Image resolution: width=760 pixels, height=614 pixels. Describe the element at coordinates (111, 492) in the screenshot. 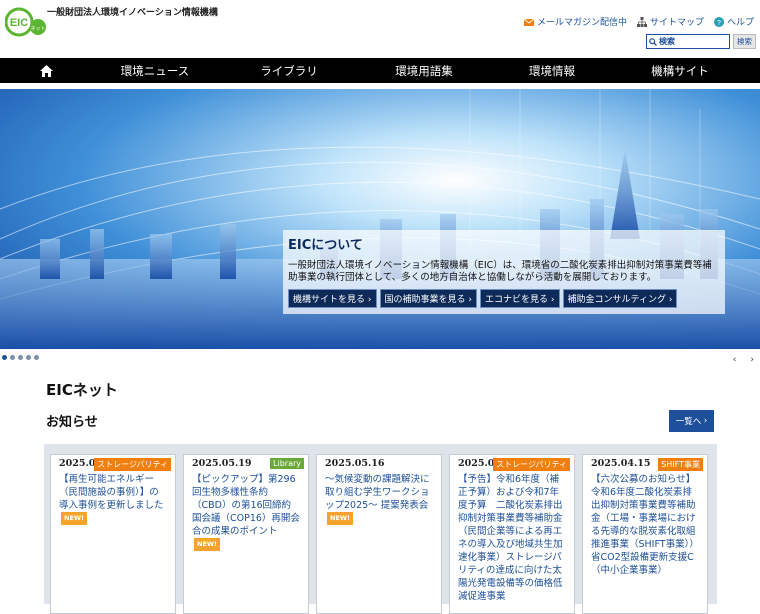

I see `news-text: 【再生可能エネルギー（民間施設の事例）】の導入事例を更新しました` at that location.